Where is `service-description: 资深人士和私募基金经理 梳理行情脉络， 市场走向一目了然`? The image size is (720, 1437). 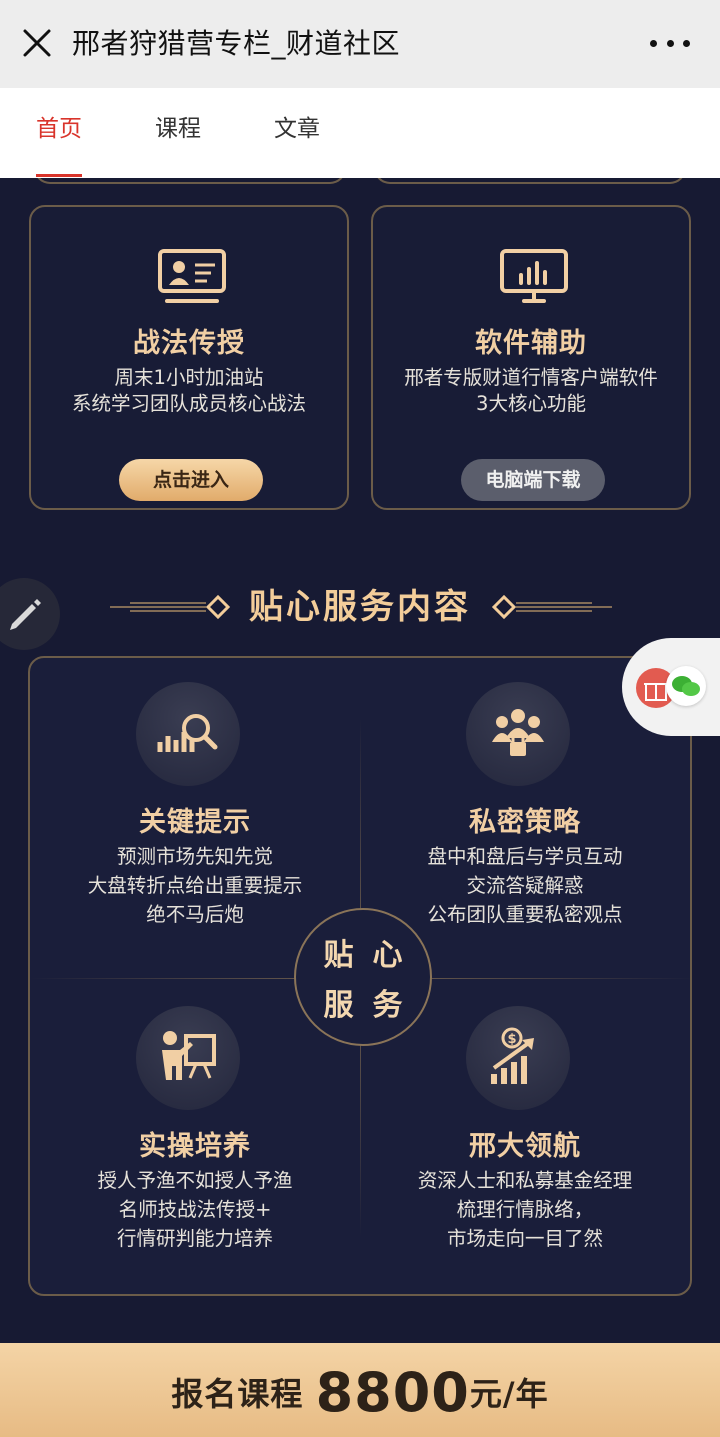
service-description: 资深人士和私募基金经理 梳理行情脉络， 市场走向一目了然 is located at coordinates (525, 1209).